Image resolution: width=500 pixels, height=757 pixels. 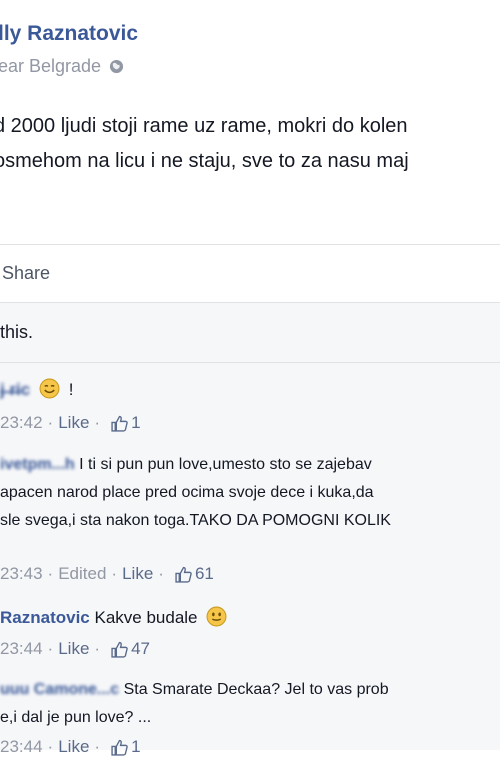 What do you see at coordinates (15, 389) in the screenshot?
I see `commenter-name: j̶ ̶r̶ic` at bounding box center [15, 389].